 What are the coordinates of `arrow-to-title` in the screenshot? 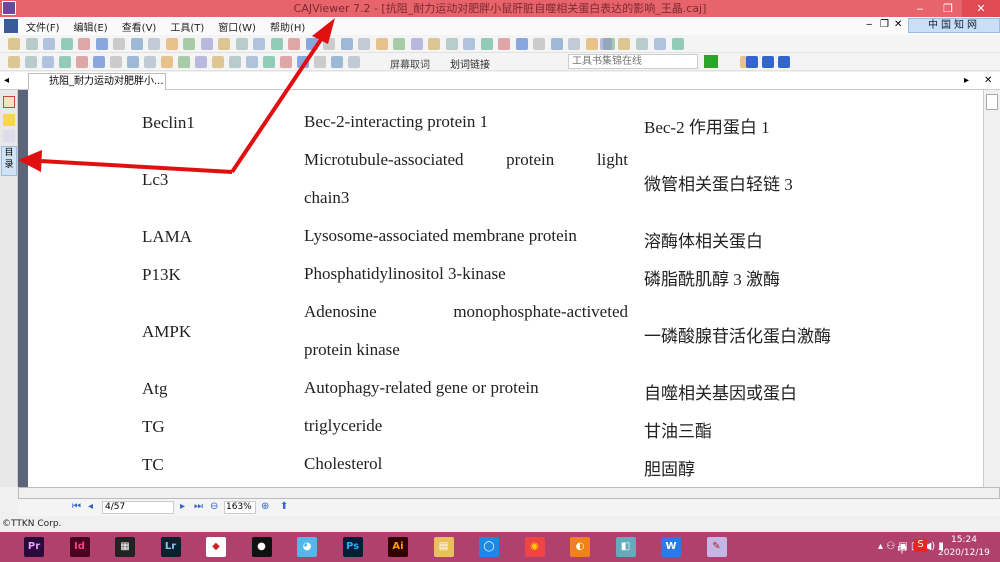 It's located at (277, 105).